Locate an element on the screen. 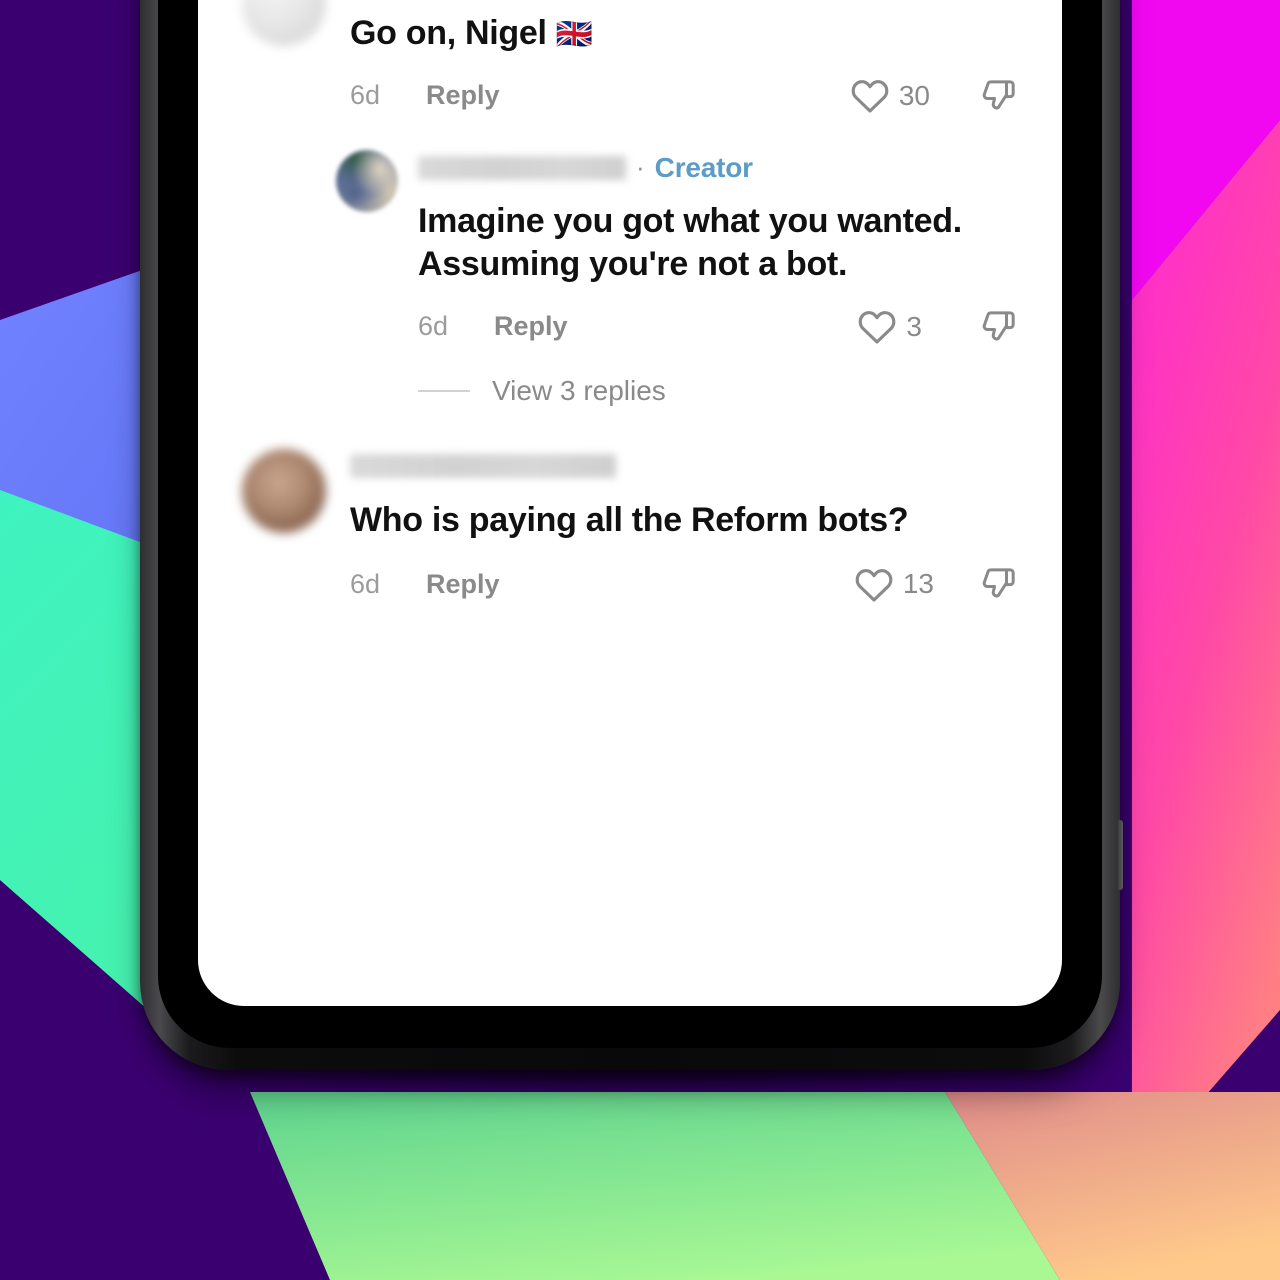  power-button is located at coordinates (1120, 855).